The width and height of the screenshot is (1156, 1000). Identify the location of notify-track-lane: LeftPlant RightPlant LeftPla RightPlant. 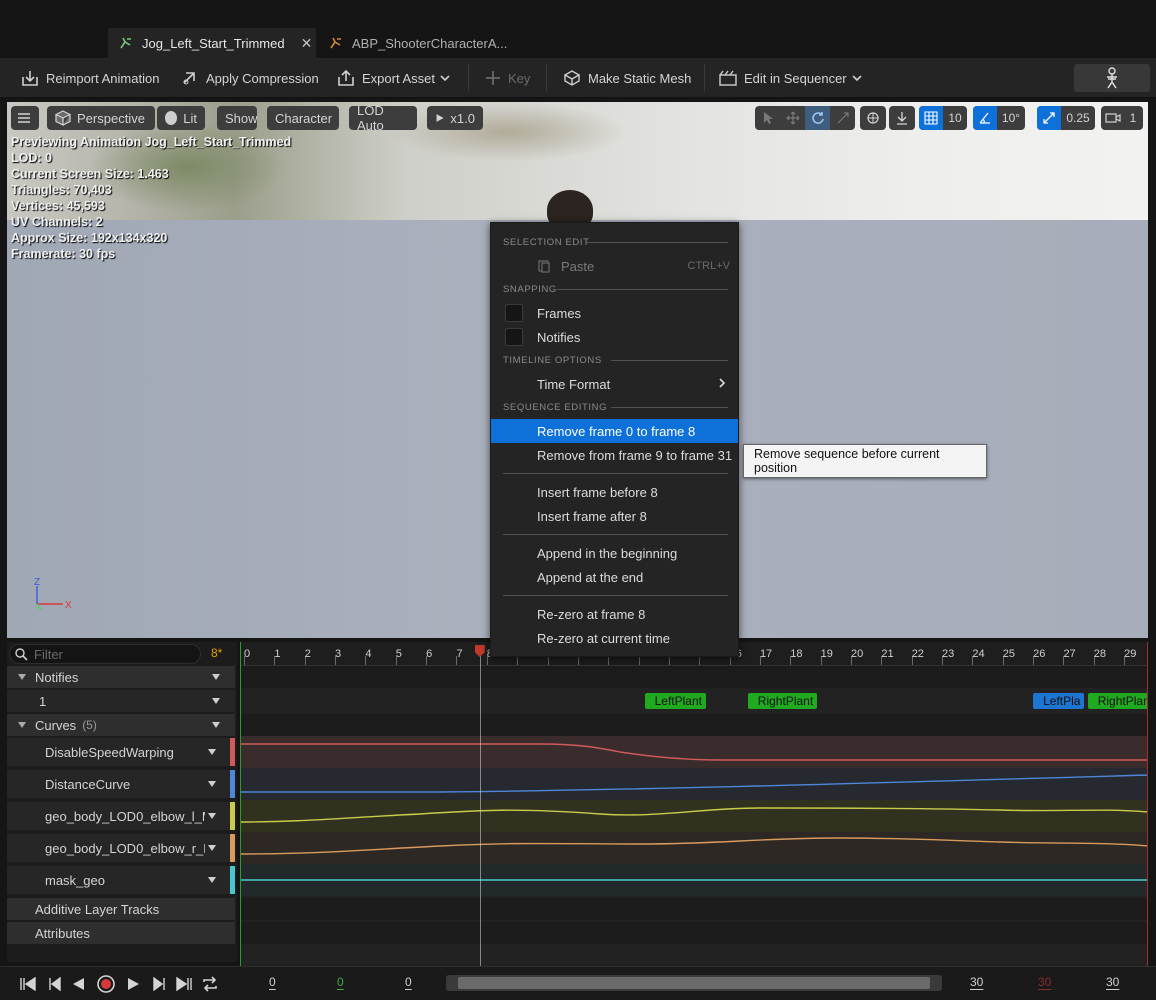
(694, 701).